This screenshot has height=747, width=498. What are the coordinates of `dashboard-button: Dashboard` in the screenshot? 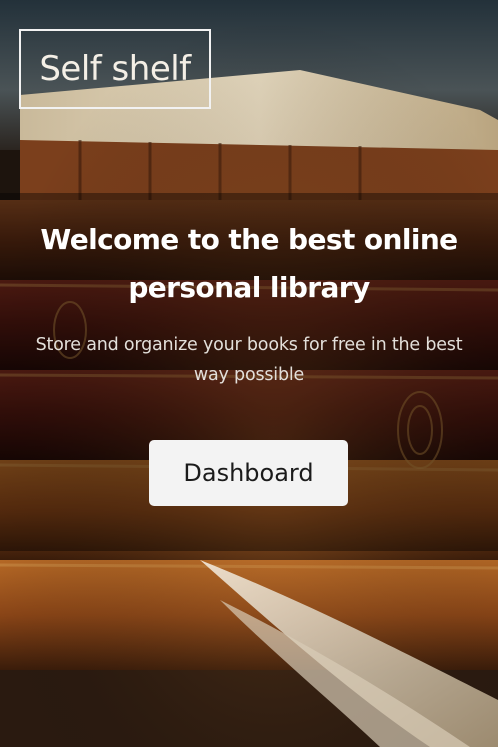 It's located at (248, 473).